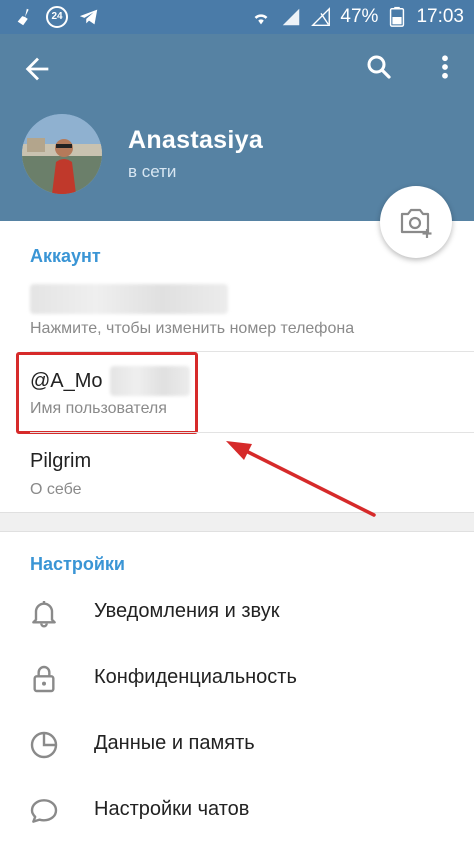  Describe the element at coordinates (379, 67) in the screenshot. I see `search-icon` at that location.